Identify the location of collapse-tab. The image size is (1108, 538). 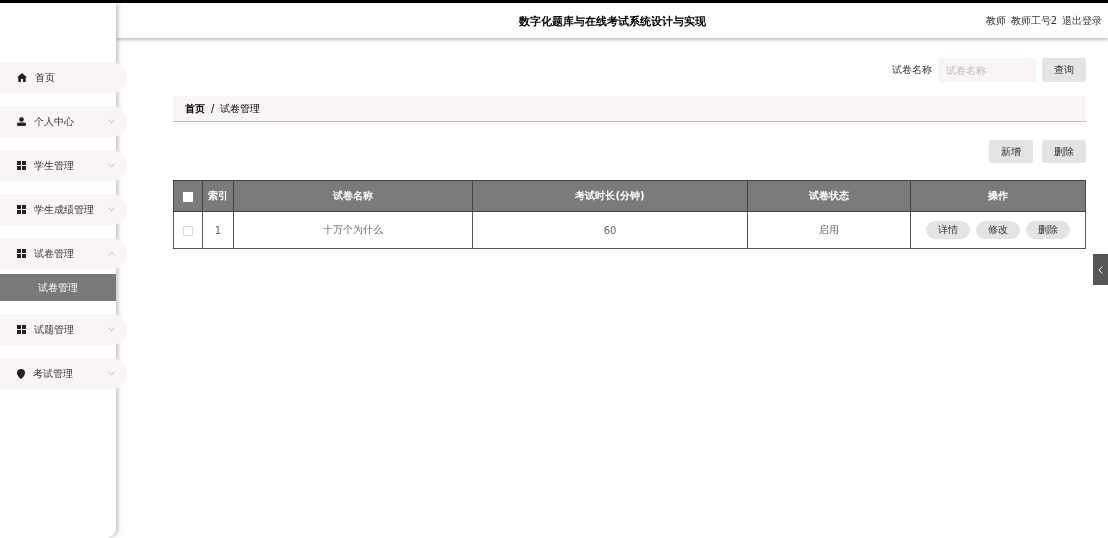
(1100, 269).